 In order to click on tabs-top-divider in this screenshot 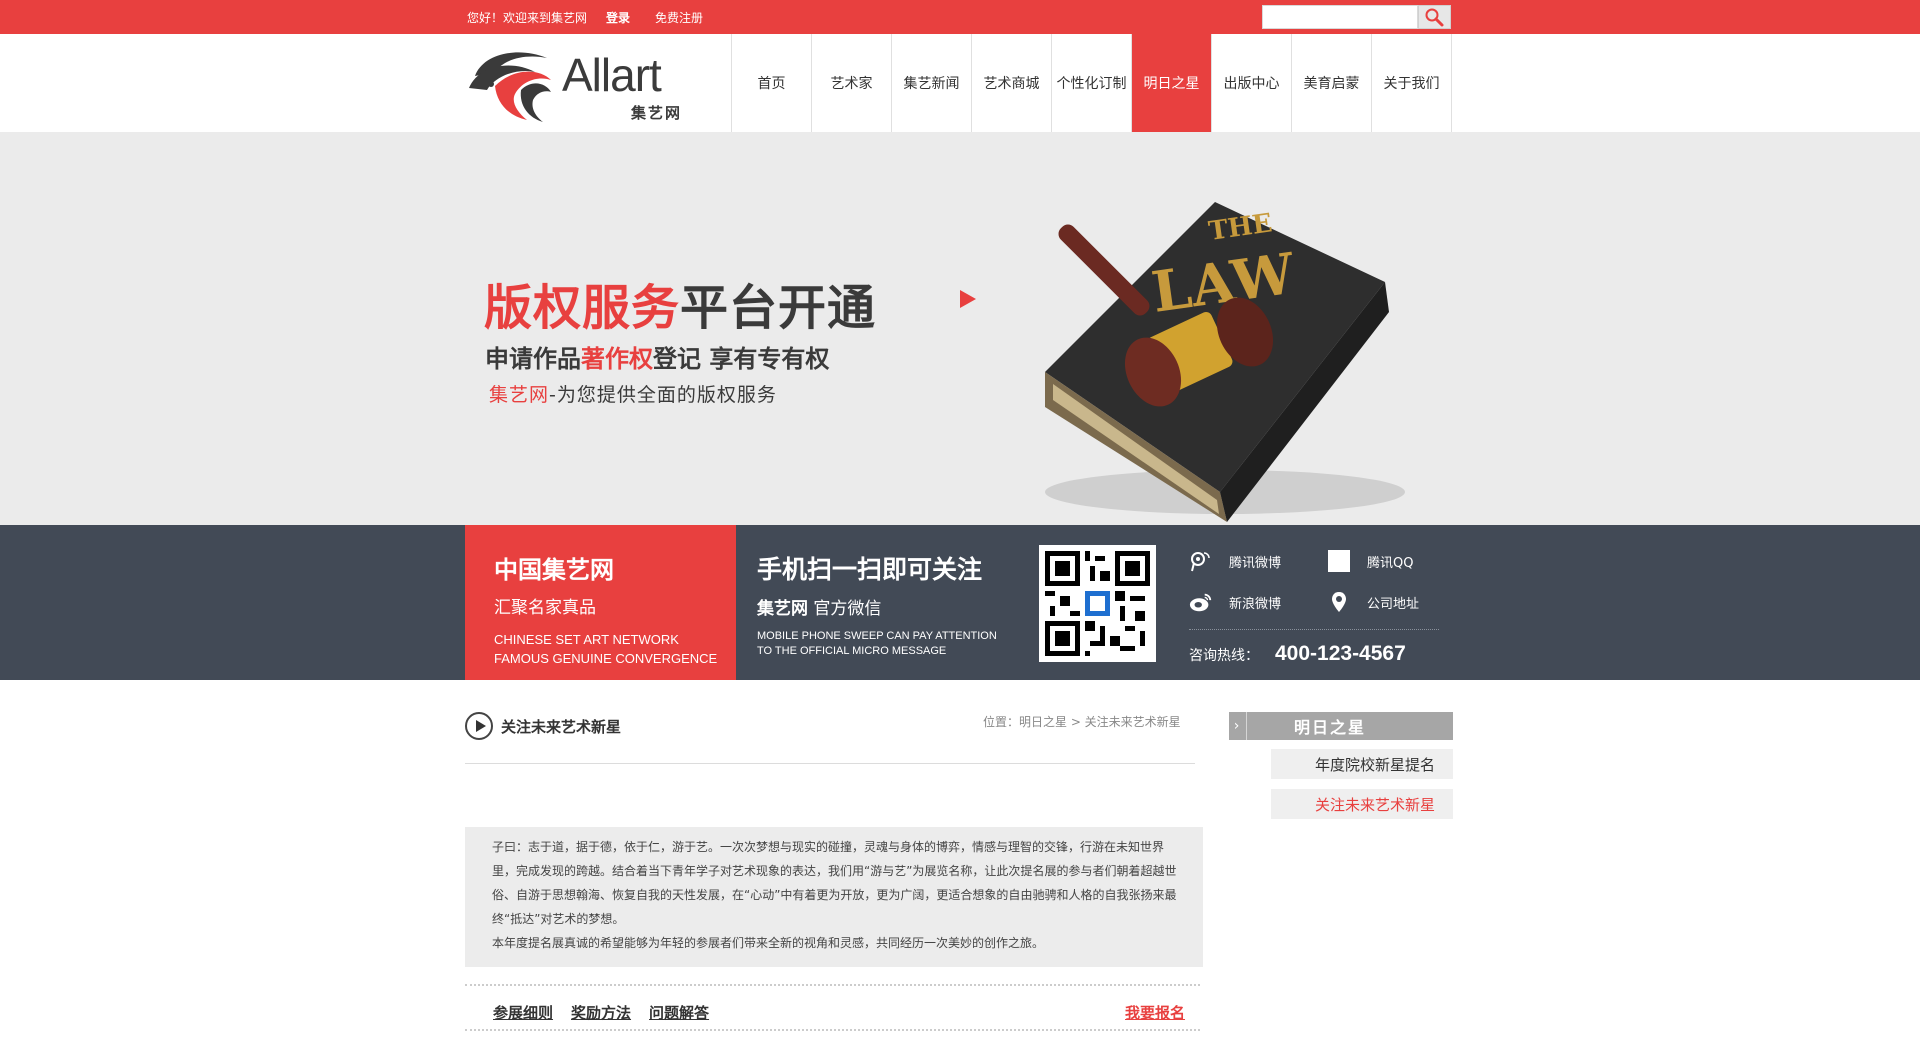, I will do `click(832, 985)`.